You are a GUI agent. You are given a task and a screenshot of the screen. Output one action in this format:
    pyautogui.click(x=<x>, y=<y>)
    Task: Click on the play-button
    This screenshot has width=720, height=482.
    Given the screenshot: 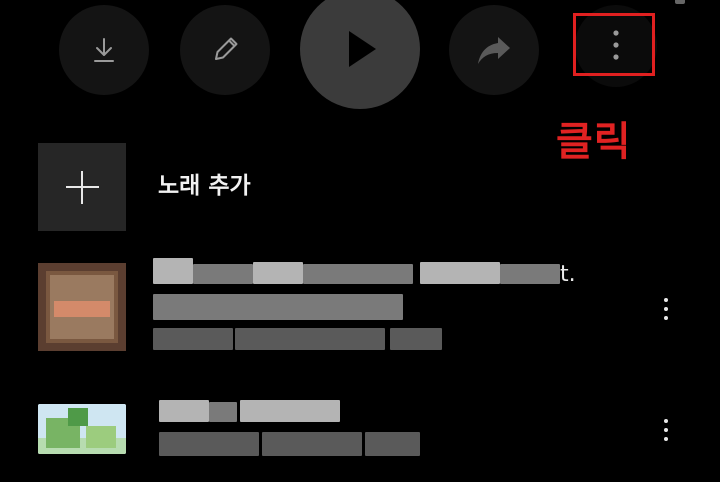 What is the action you would take?
    pyautogui.click(x=360, y=54)
    